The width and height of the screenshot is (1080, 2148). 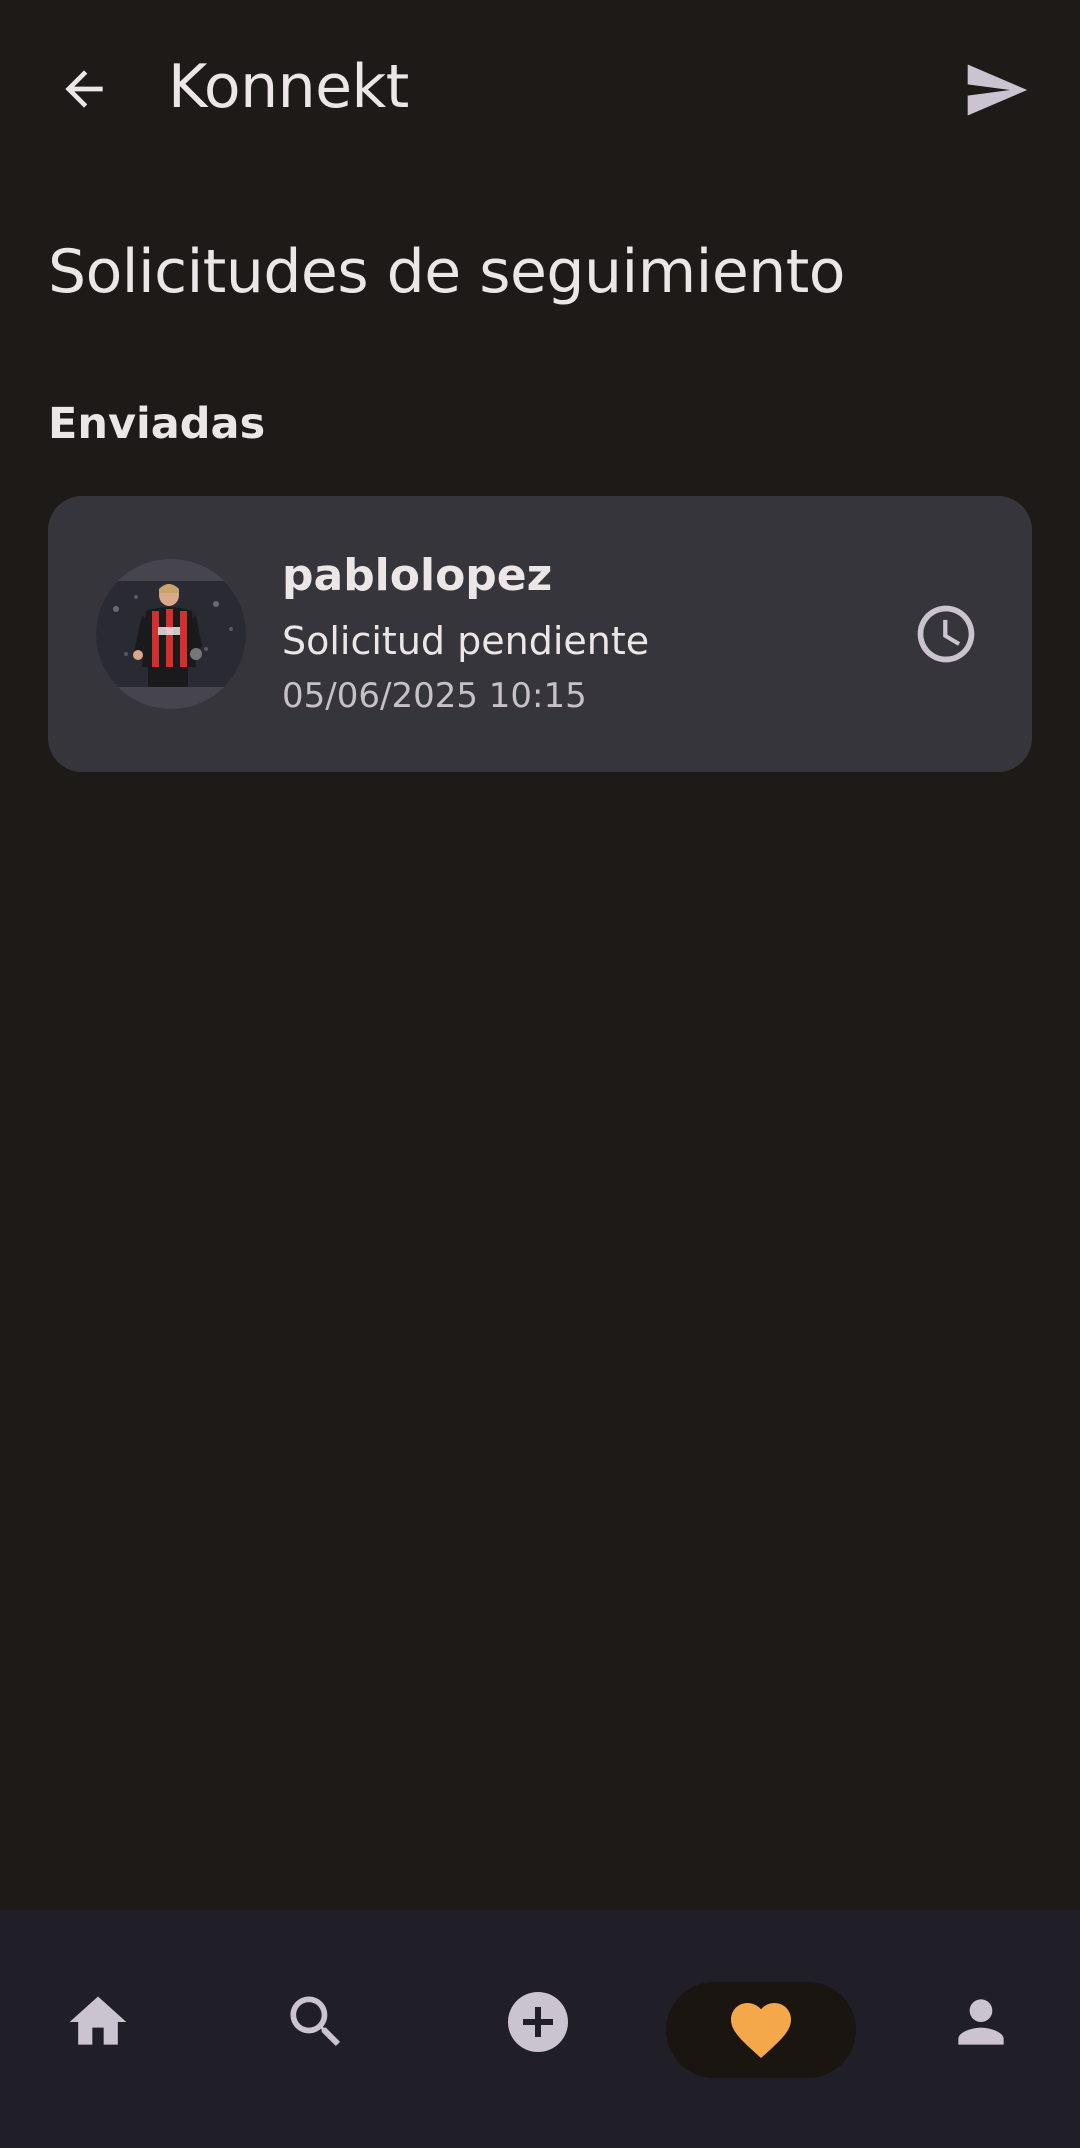 I want to click on nav-home-button, so click(x=98, y=2022).